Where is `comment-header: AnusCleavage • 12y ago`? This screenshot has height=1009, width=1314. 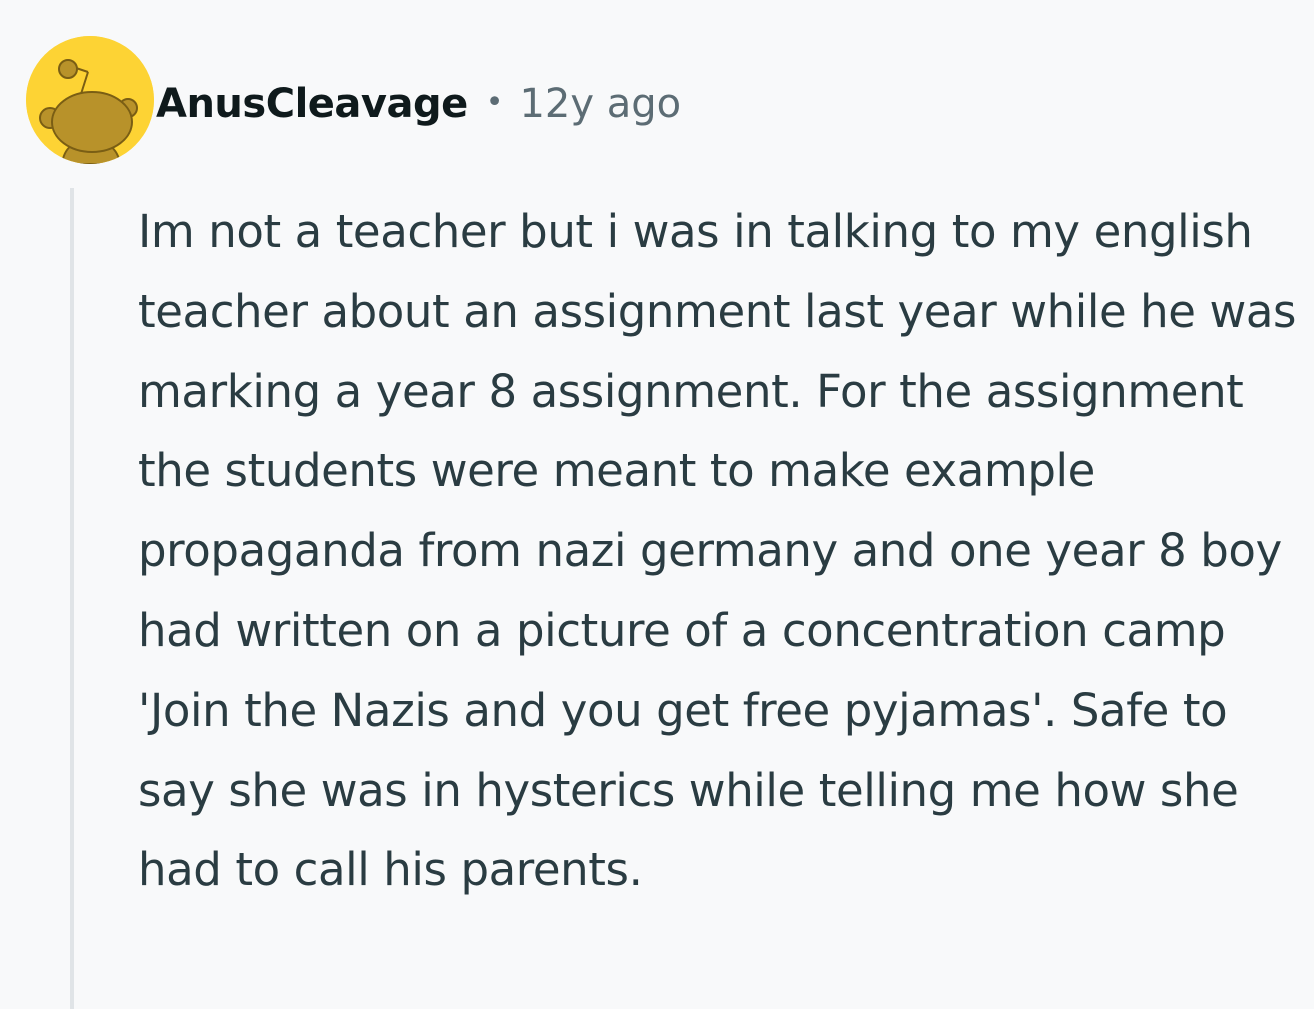 comment-header: AnusCleavage • 12y ago is located at coordinates (418, 104).